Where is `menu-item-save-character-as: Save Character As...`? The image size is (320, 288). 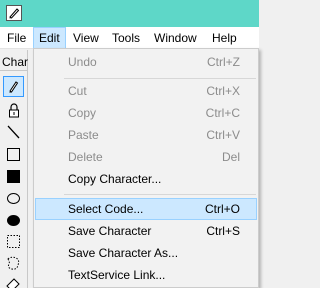
menu-item-save-character-as: Save Character As... is located at coordinates (146, 253).